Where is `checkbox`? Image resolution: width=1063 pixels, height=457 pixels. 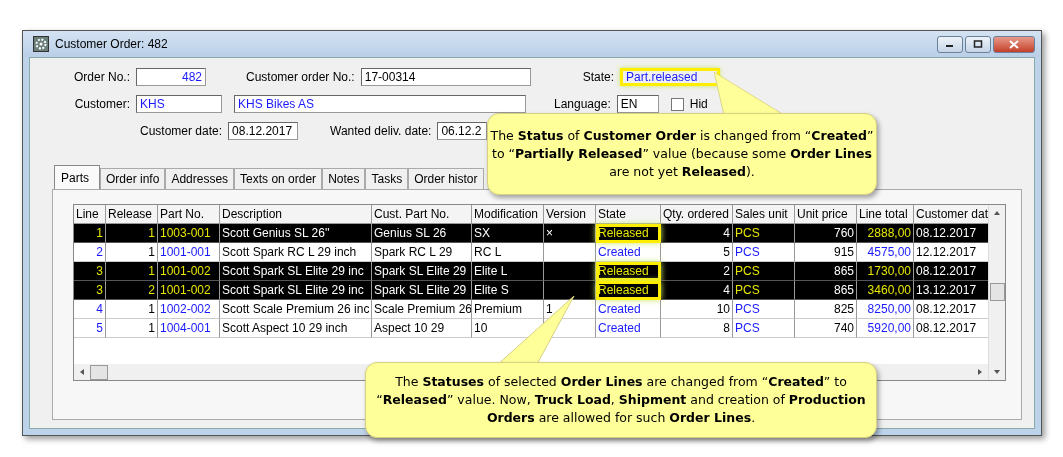 checkbox is located at coordinates (677, 104).